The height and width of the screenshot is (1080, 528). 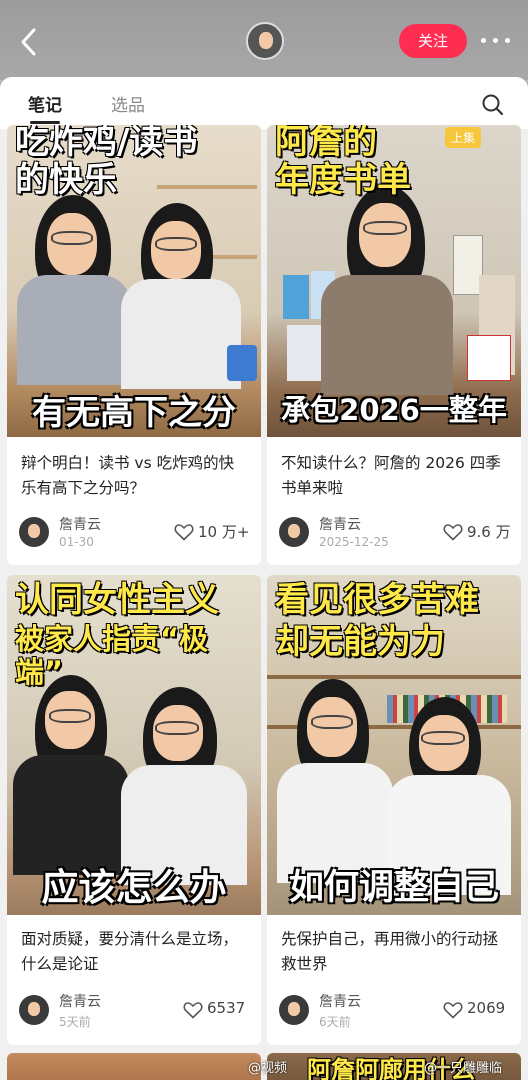 What do you see at coordinates (66, 180) in the screenshot?
I see `thumbnail-headline-line2: 的快乐` at bounding box center [66, 180].